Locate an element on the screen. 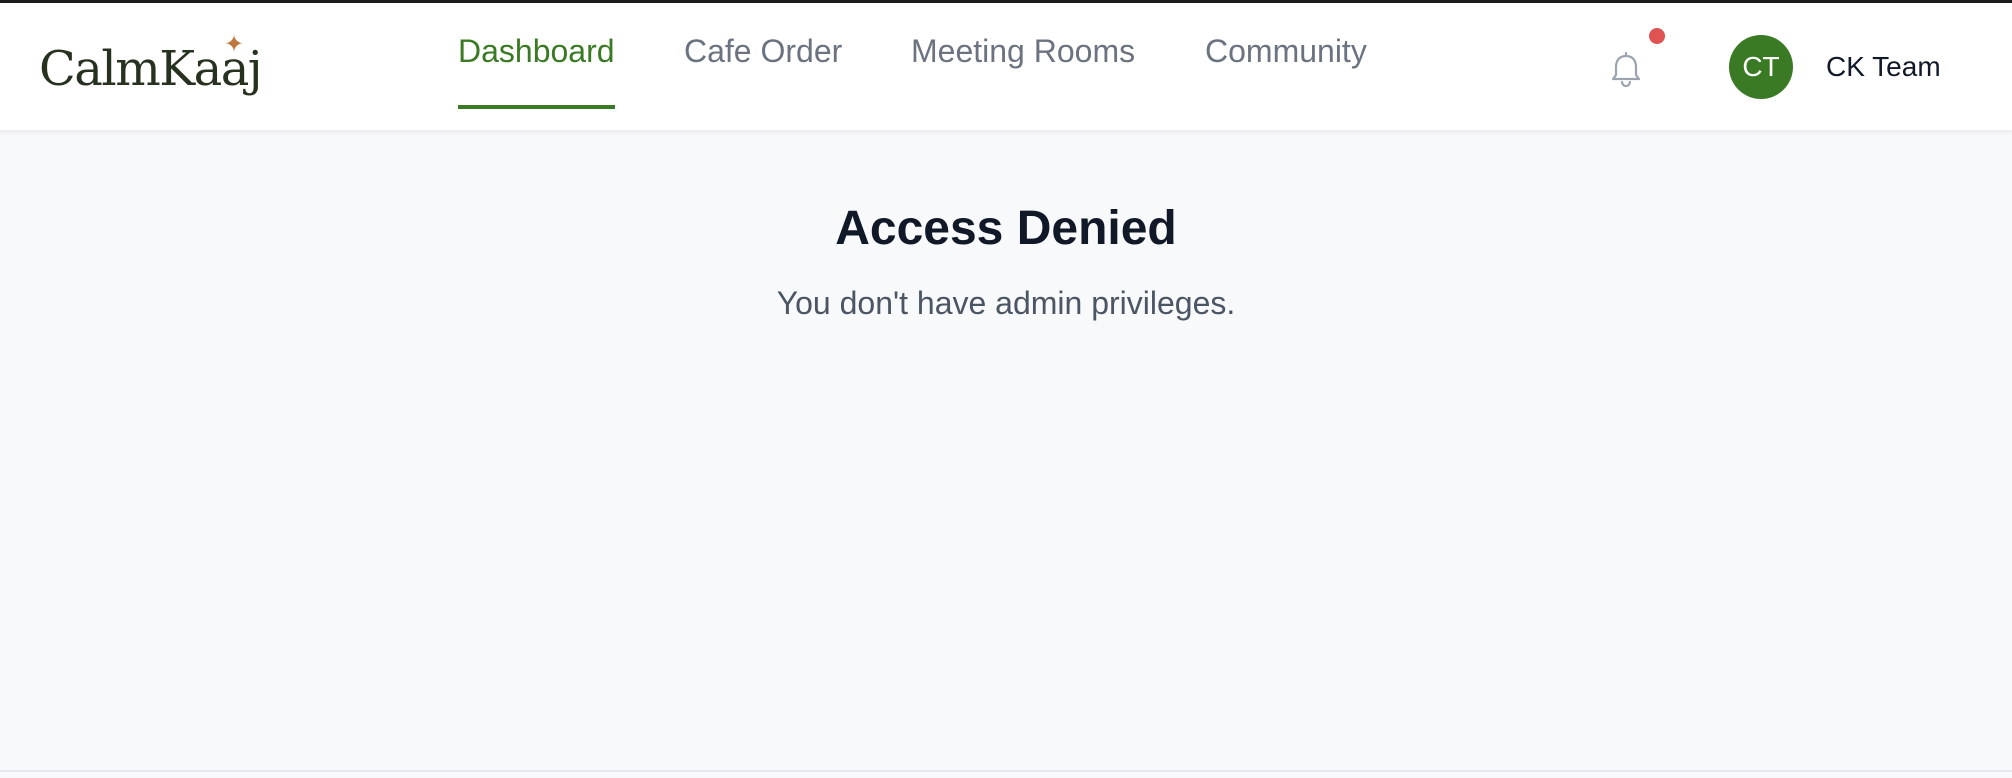  page-bottom-border is located at coordinates (1006, 771).